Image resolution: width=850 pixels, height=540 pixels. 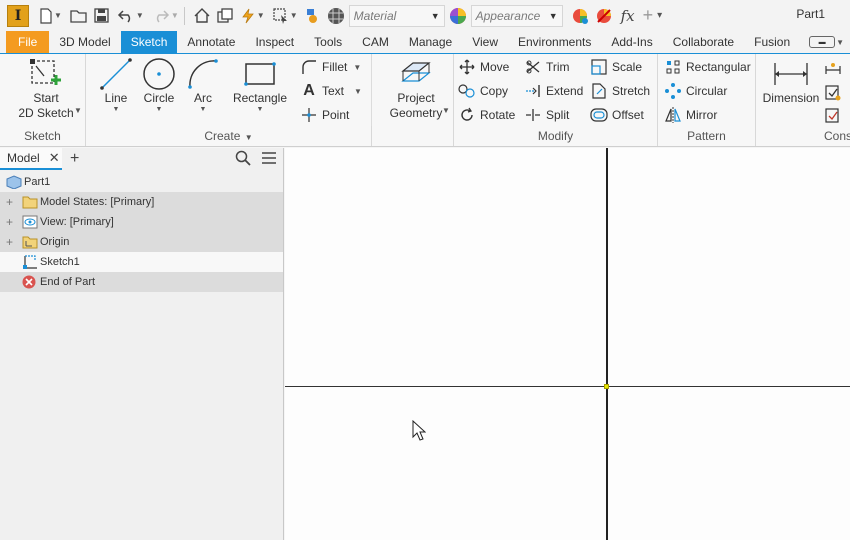 What do you see at coordinates (772, 42) in the screenshot?
I see `tab-fusion: Fusion` at bounding box center [772, 42].